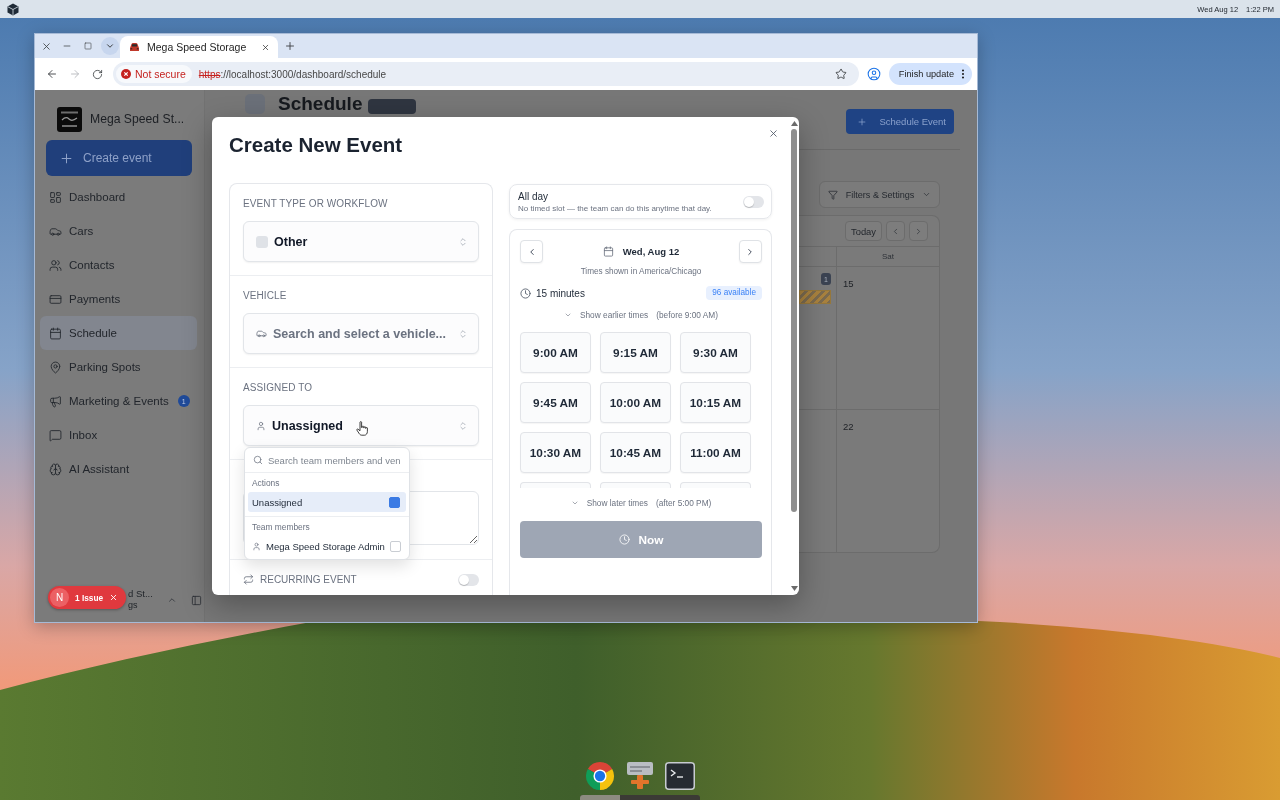  Describe the element at coordinates (641, 503) in the screenshot. I see `show-later-button: Show later times (after 5:00 PM)` at that location.